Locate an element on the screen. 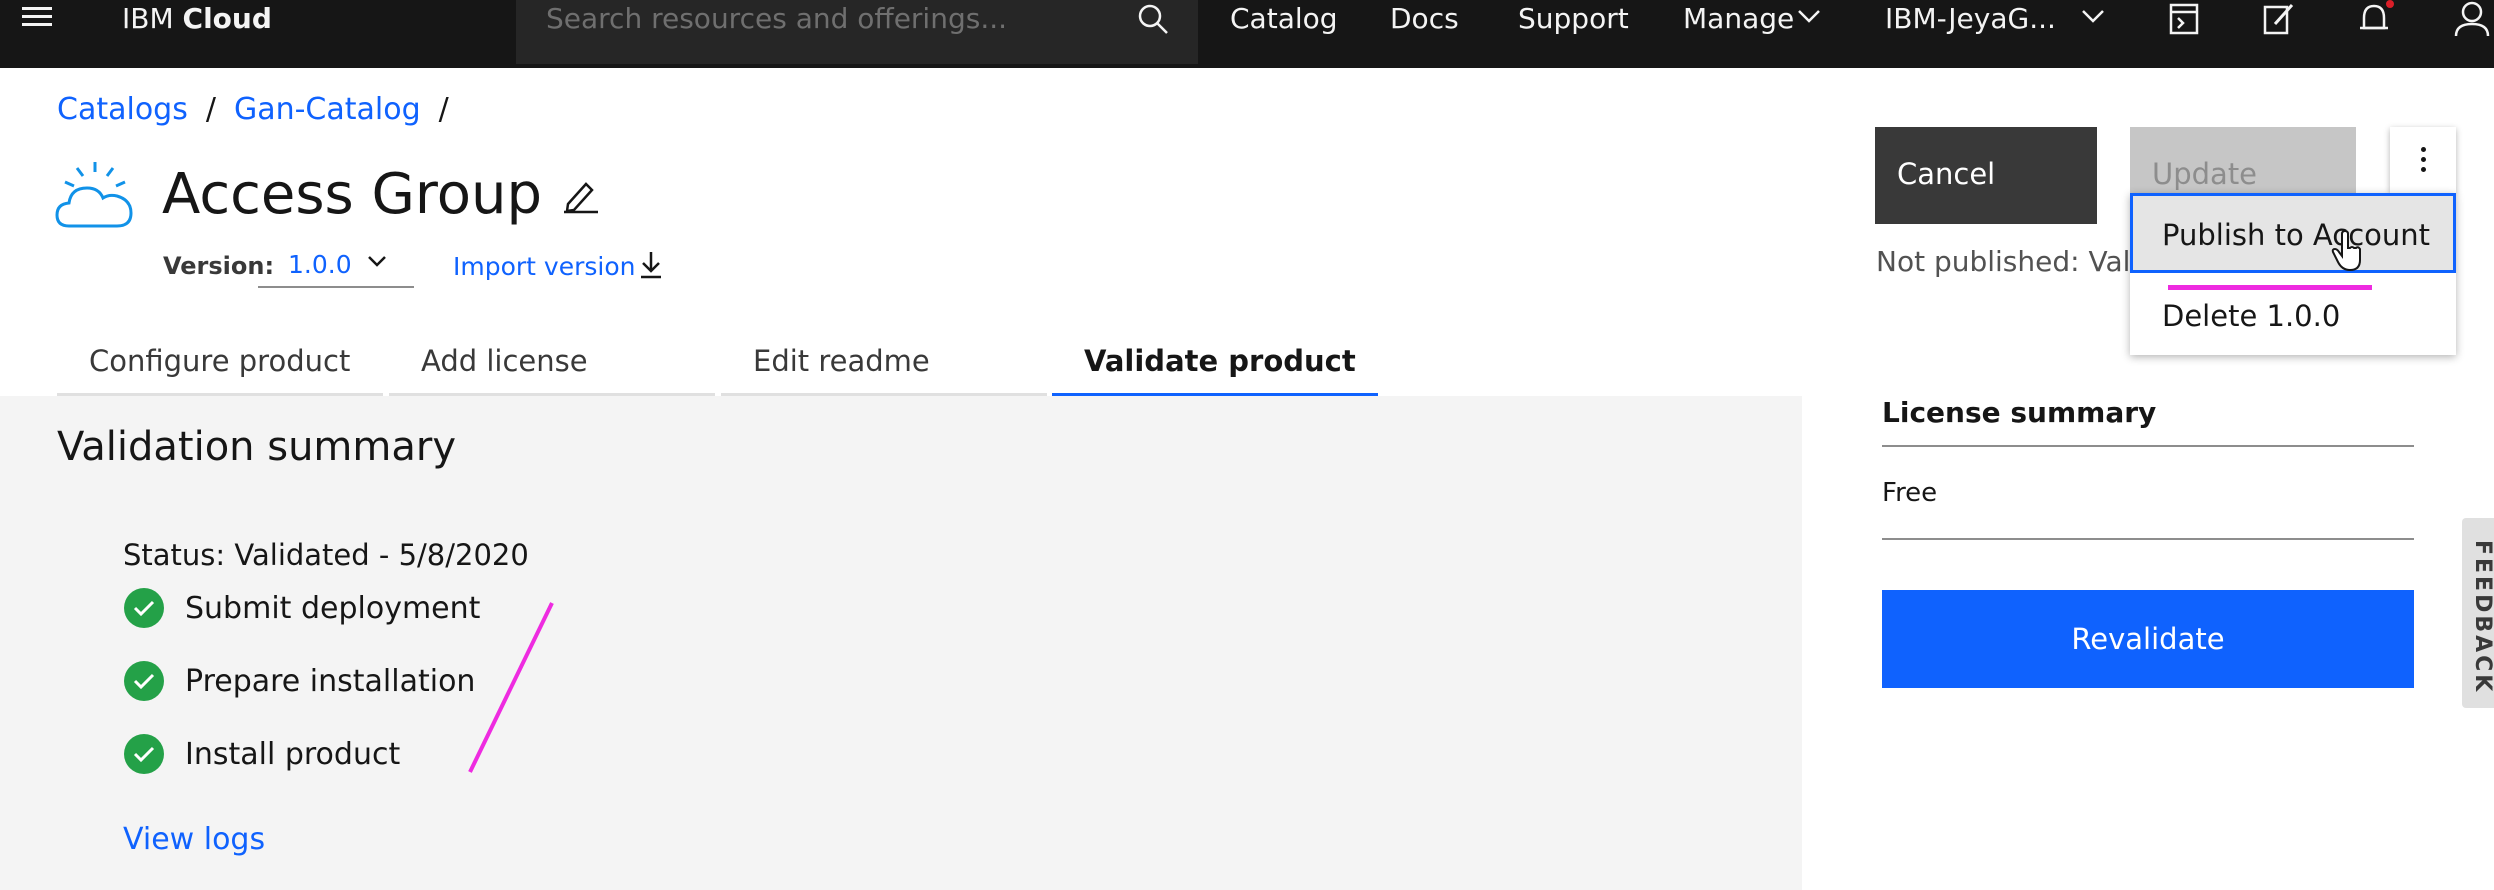  download-icon is located at coordinates (651, 265).